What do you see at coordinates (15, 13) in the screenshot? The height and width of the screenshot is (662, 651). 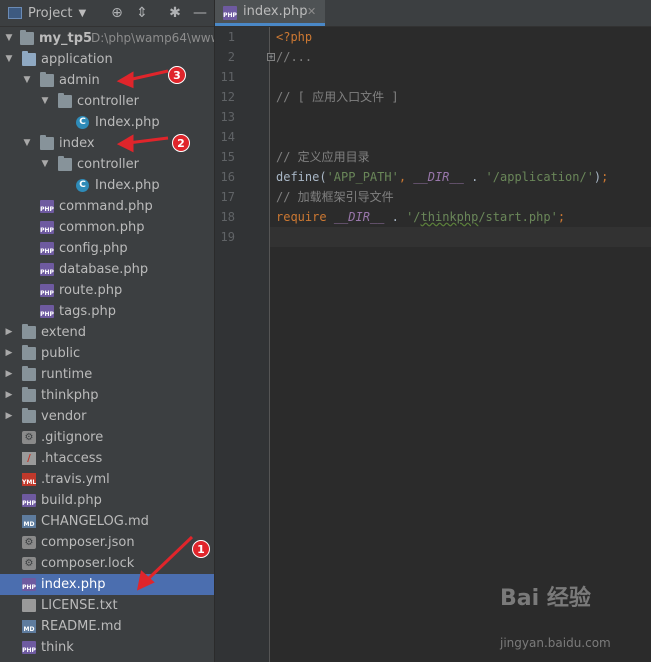 I see `project-window-icon` at bounding box center [15, 13].